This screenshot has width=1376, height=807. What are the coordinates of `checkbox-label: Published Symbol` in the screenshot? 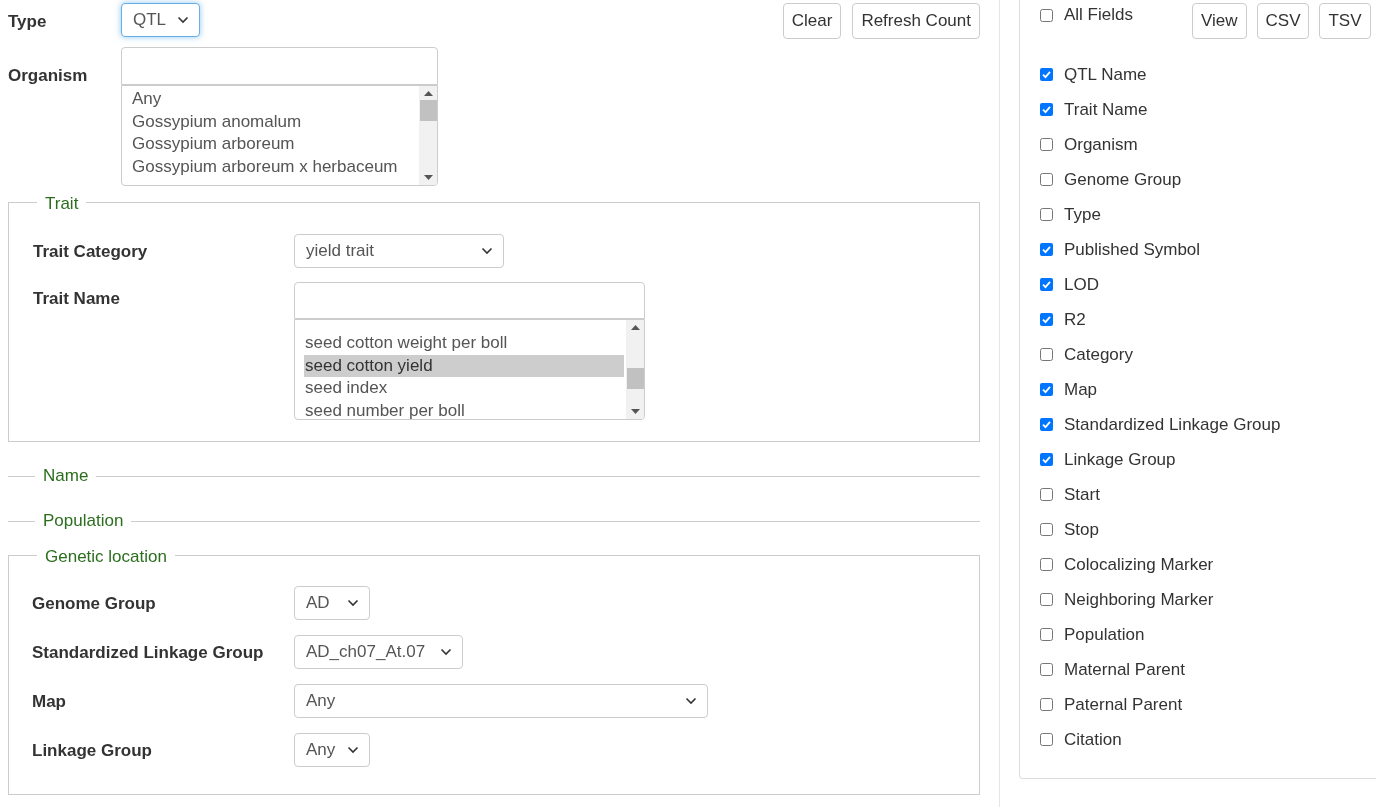 It's located at (1132, 249).